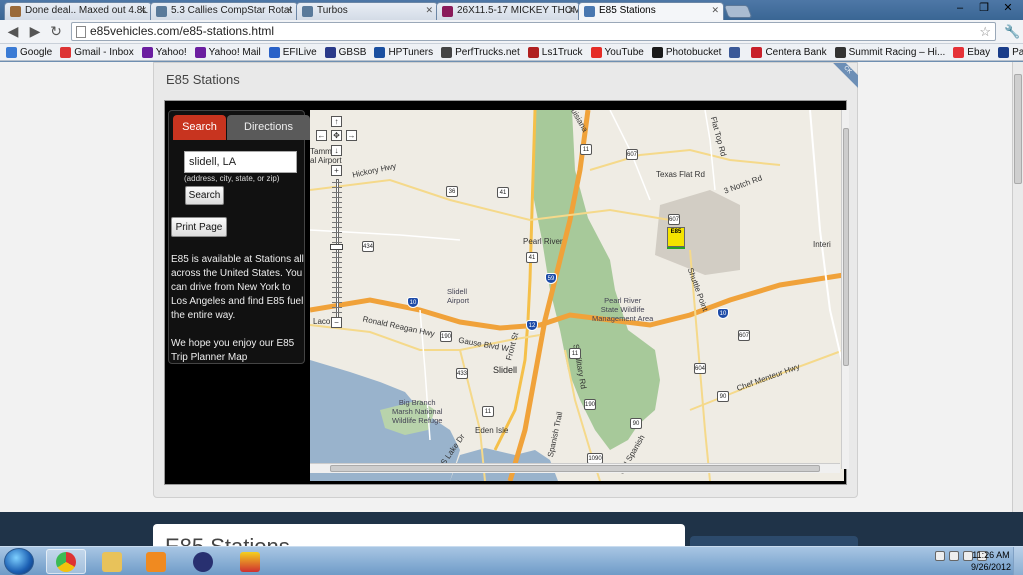 This screenshot has height=575, width=1023. Describe the element at coordinates (680, 174) in the screenshot. I see `map-label: Texas Flat Rd` at that location.